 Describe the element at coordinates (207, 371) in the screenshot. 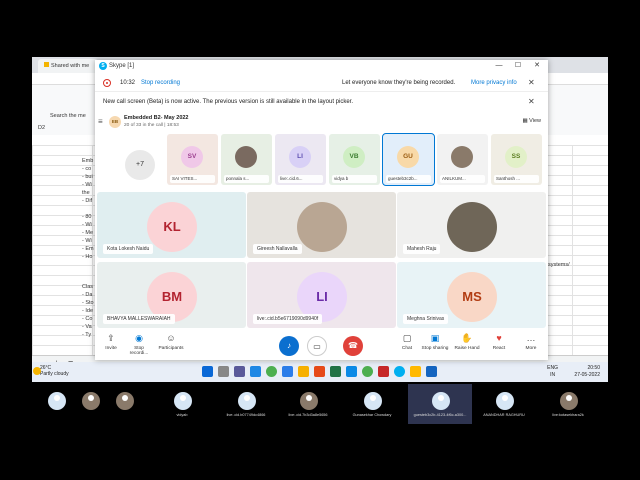

I see `start-icon` at that location.